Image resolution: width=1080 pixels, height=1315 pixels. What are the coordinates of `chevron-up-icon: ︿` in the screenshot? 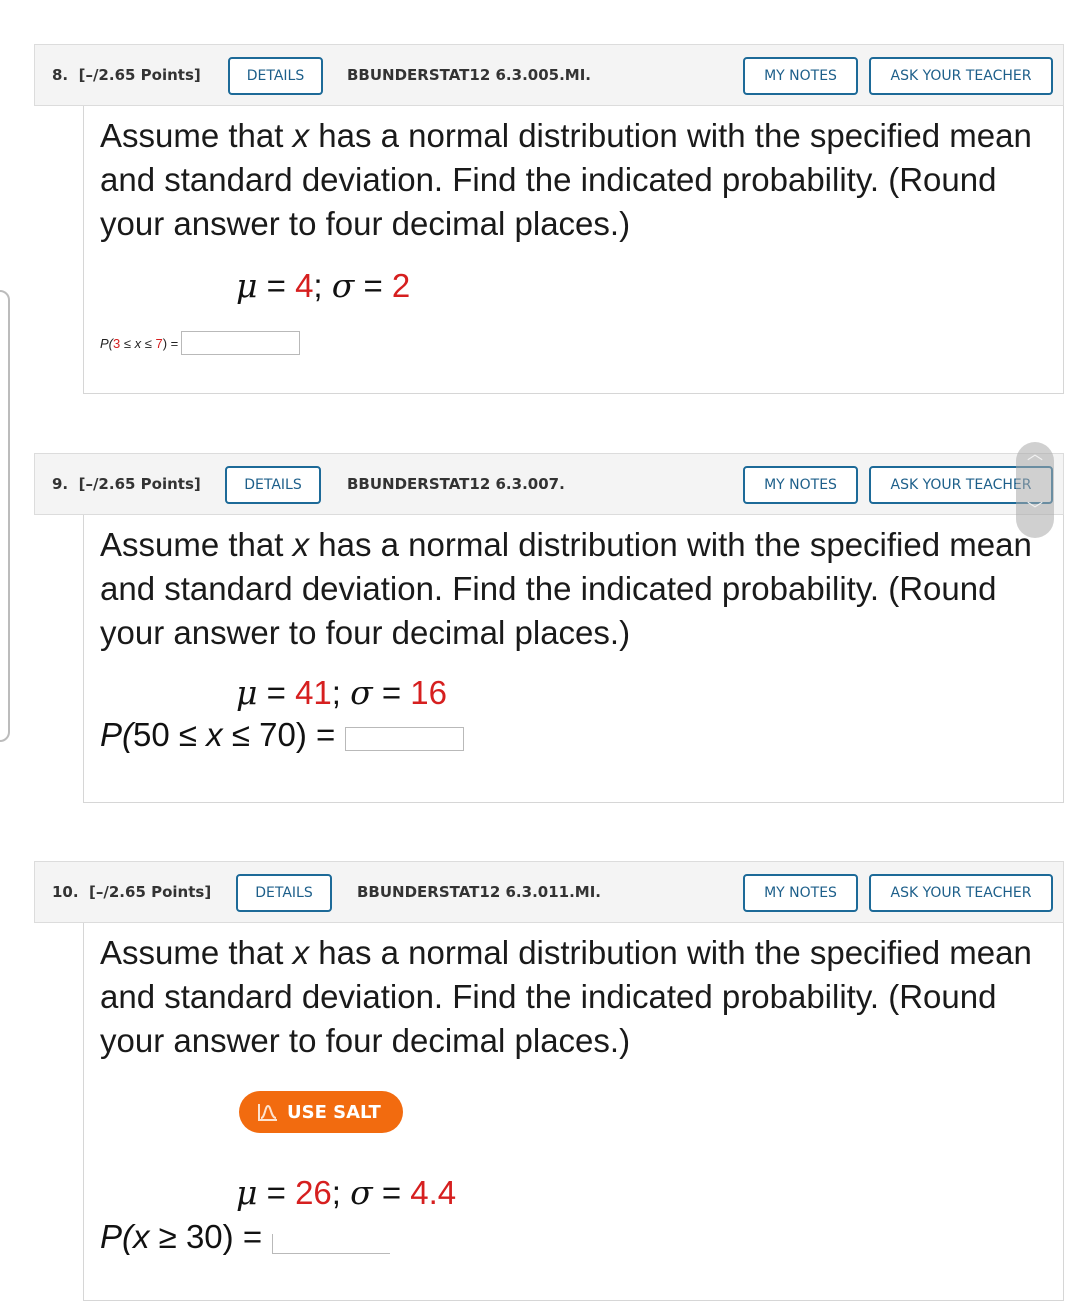 It's located at (1035, 455).